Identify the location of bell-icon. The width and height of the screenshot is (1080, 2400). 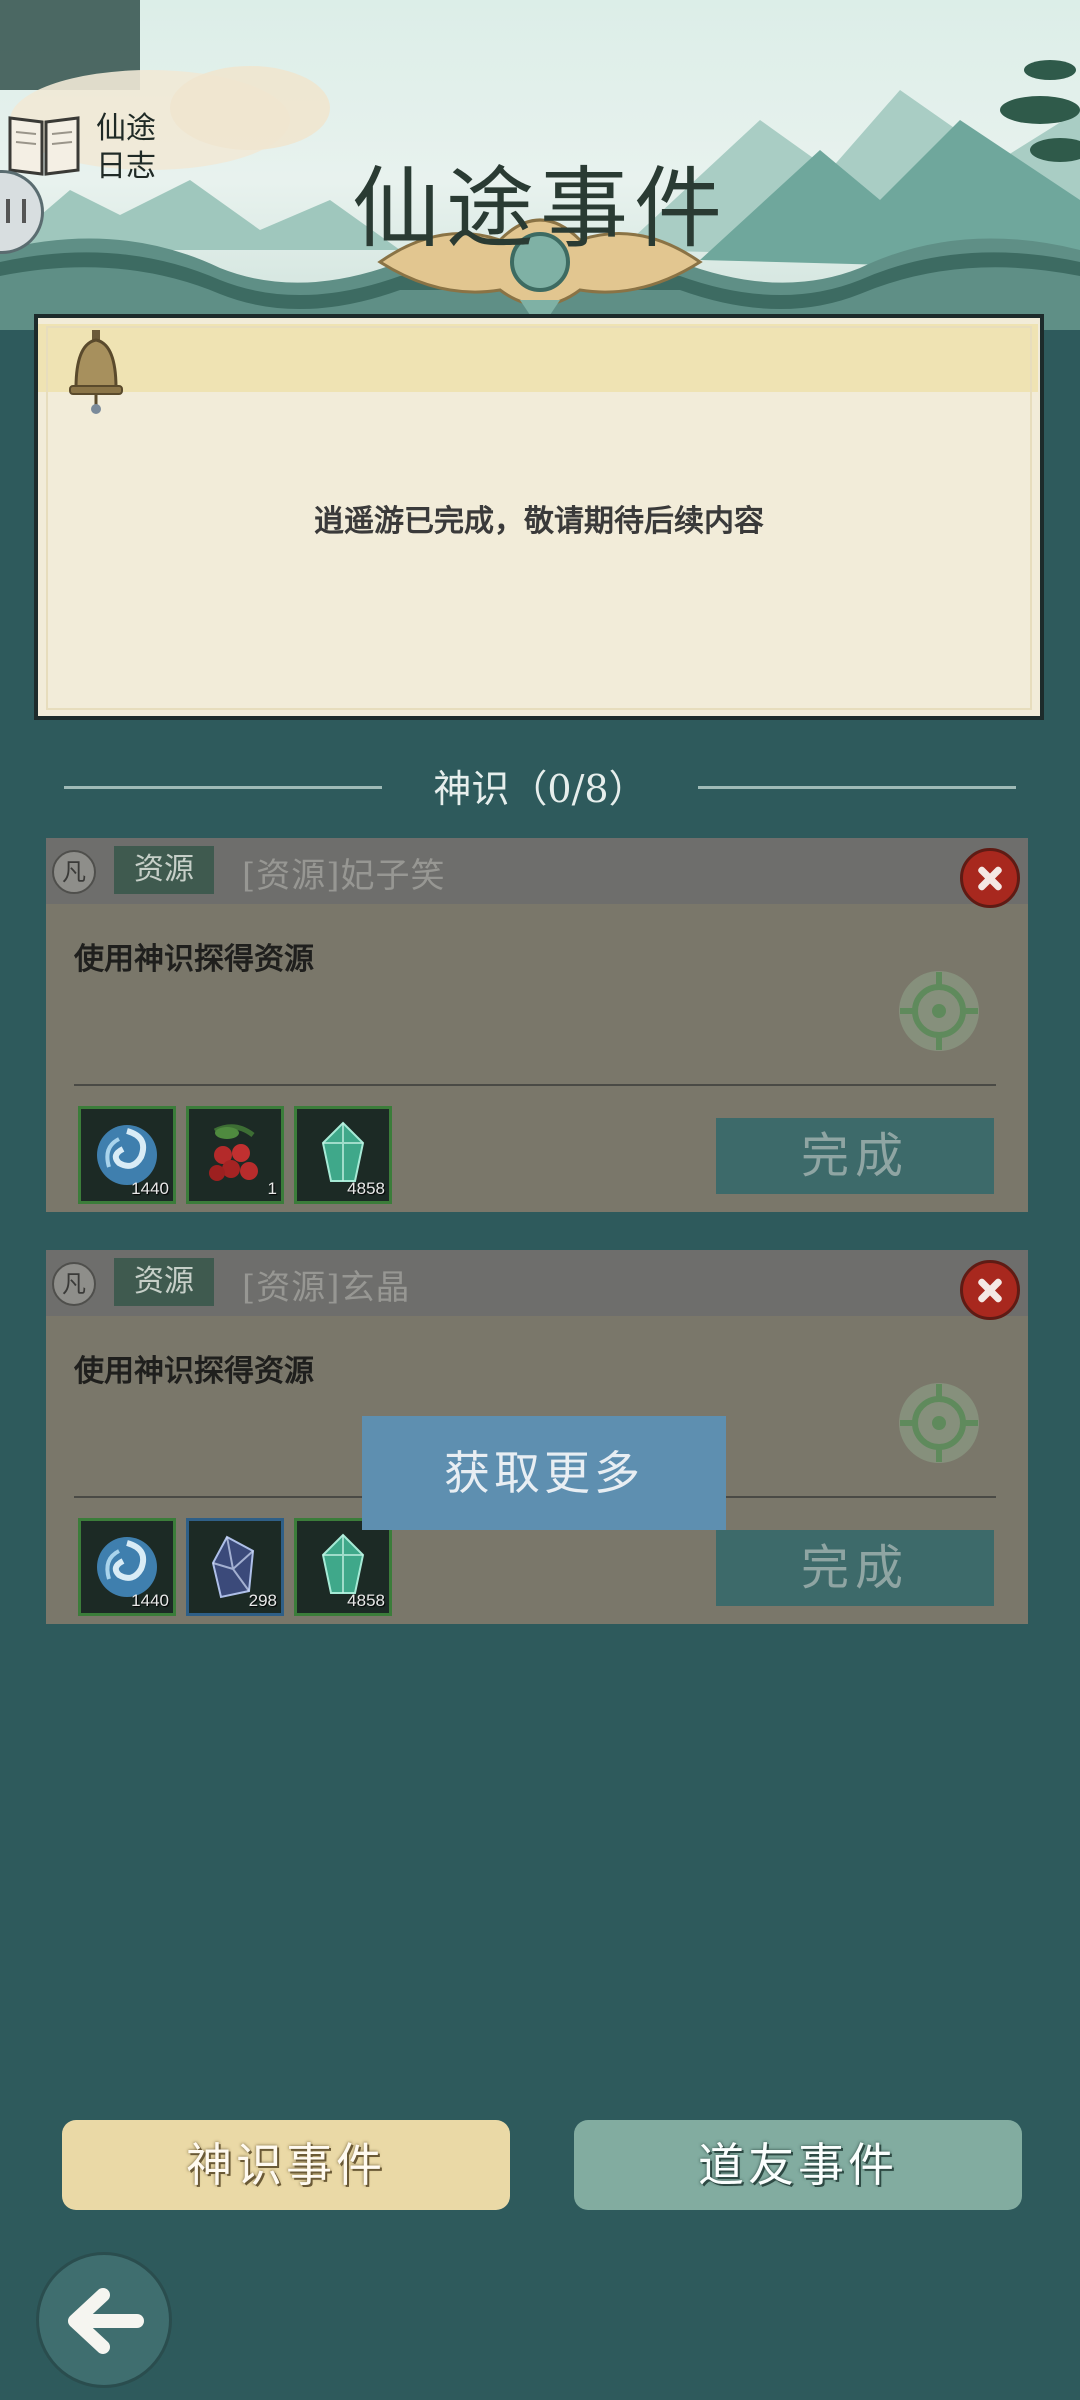
(96, 372).